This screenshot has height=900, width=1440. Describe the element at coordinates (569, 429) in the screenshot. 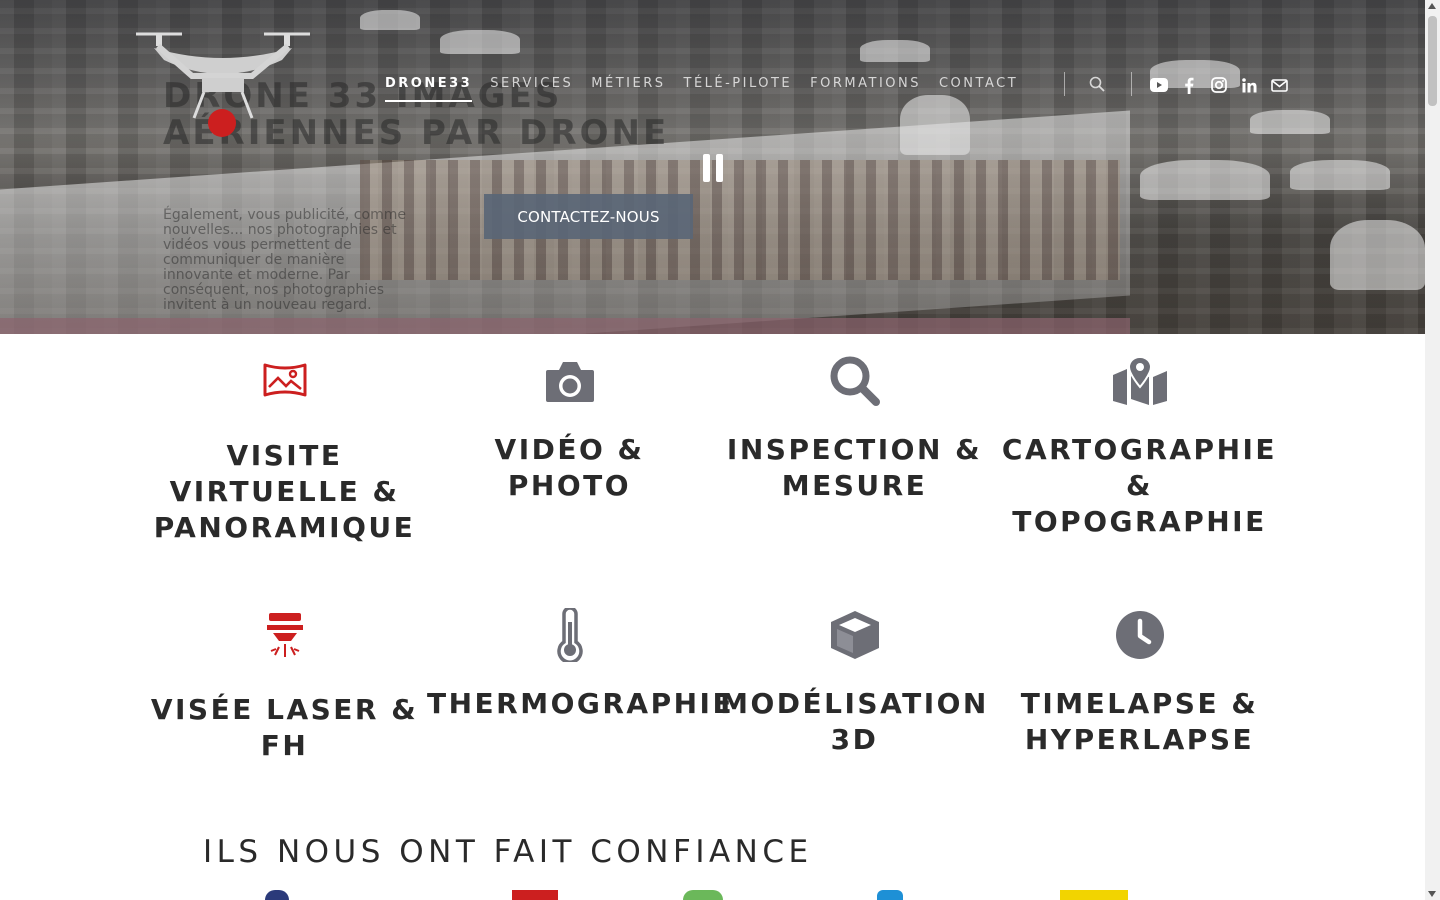

I see `service-video-photo: VIDÉO & PHOTO` at that location.